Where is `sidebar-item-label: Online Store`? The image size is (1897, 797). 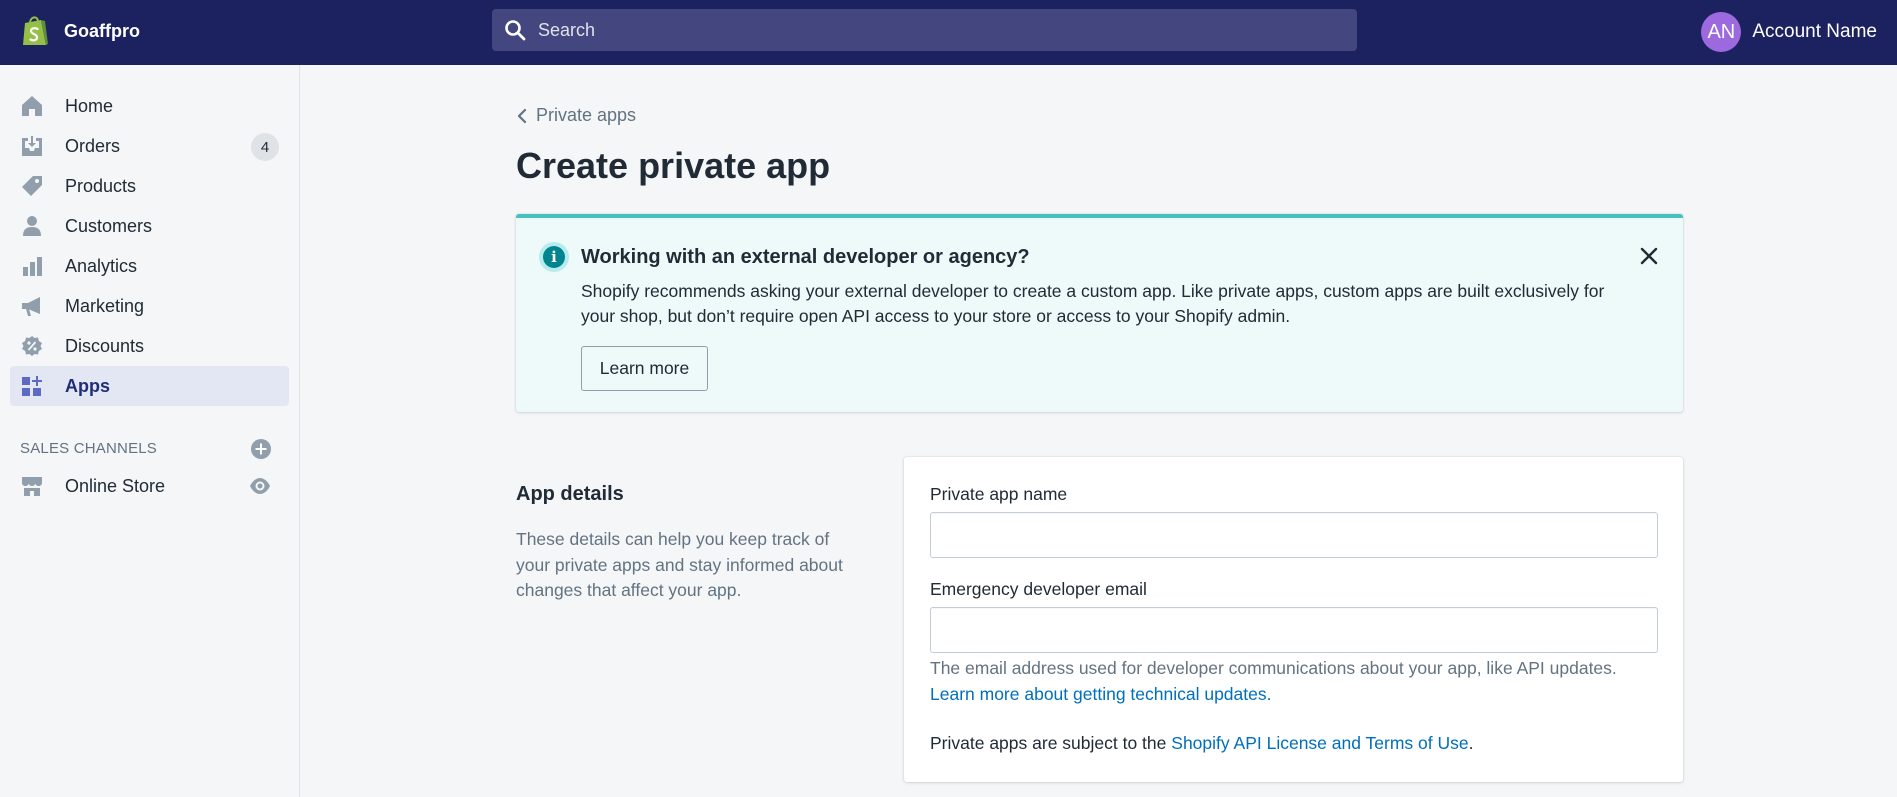 sidebar-item-label: Online Store is located at coordinates (115, 485).